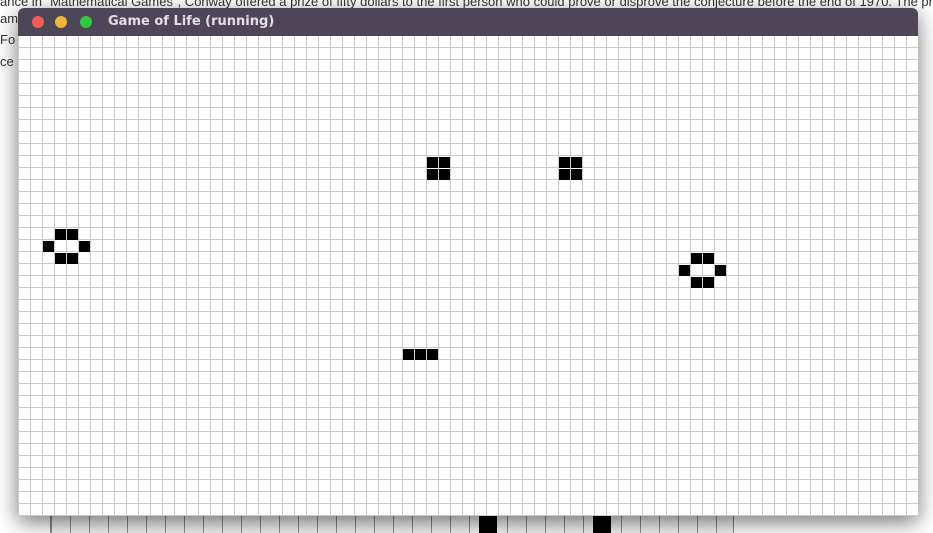  Describe the element at coordinates (61, 22) in the screenshot. I see `minimize-button` at that location.